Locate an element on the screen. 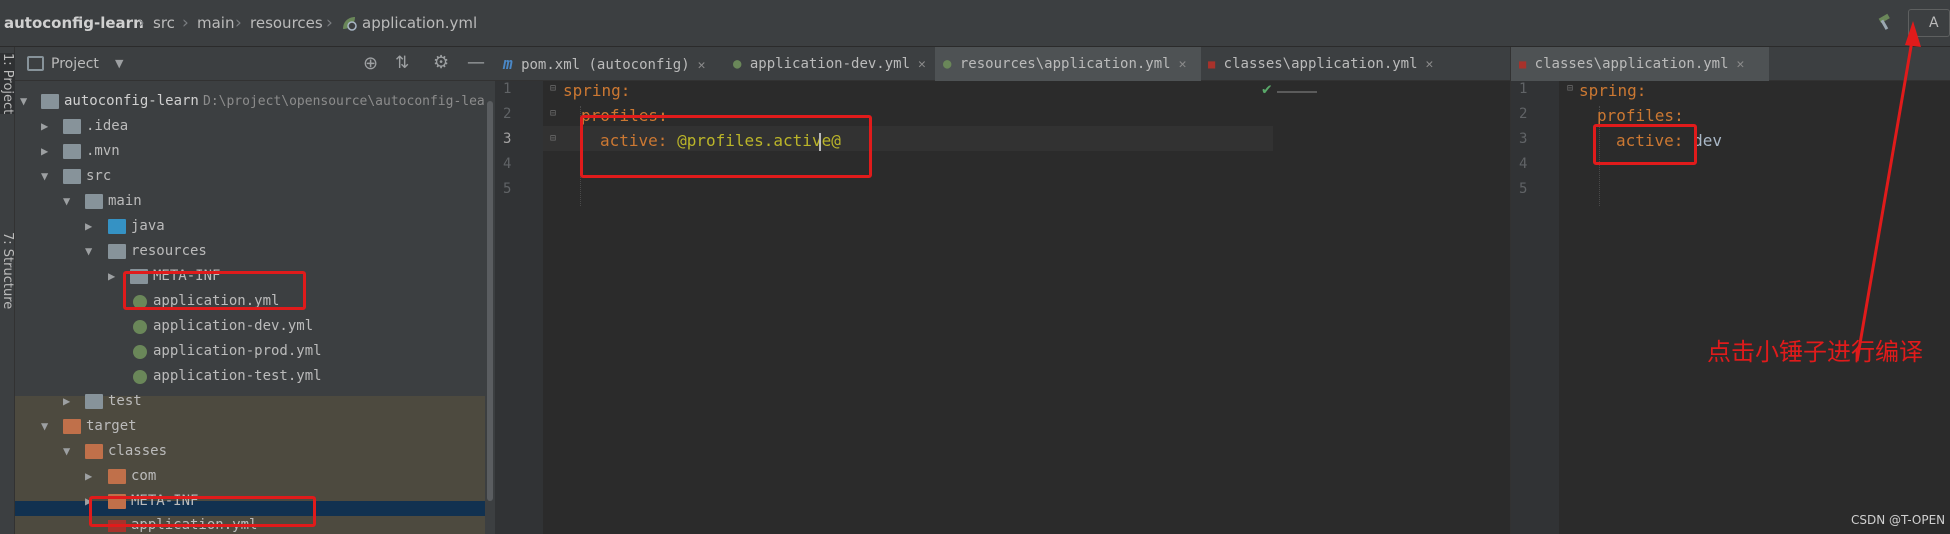  tree-item-main: ▼ main is located at coordinates (255, 201).